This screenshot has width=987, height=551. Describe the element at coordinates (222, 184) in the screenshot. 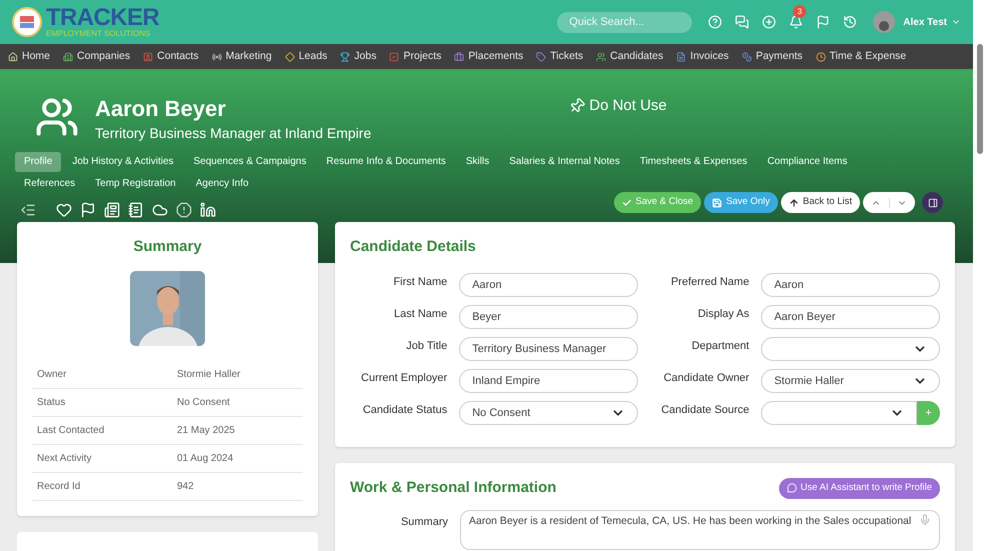

I see `tab: Agency Info` at that location.